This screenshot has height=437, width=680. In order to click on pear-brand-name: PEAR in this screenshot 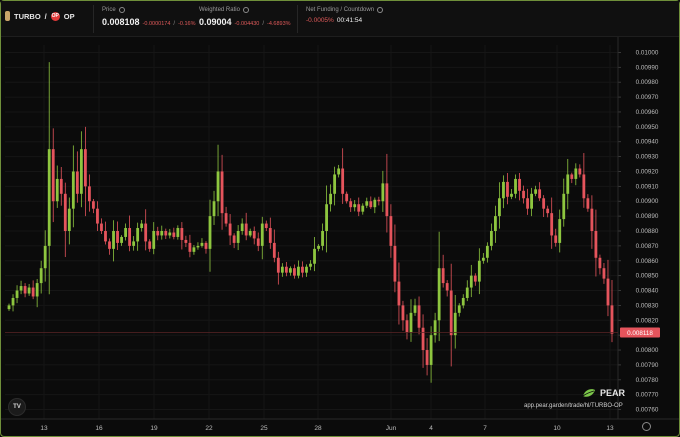, I will do `click(613, 393)`.